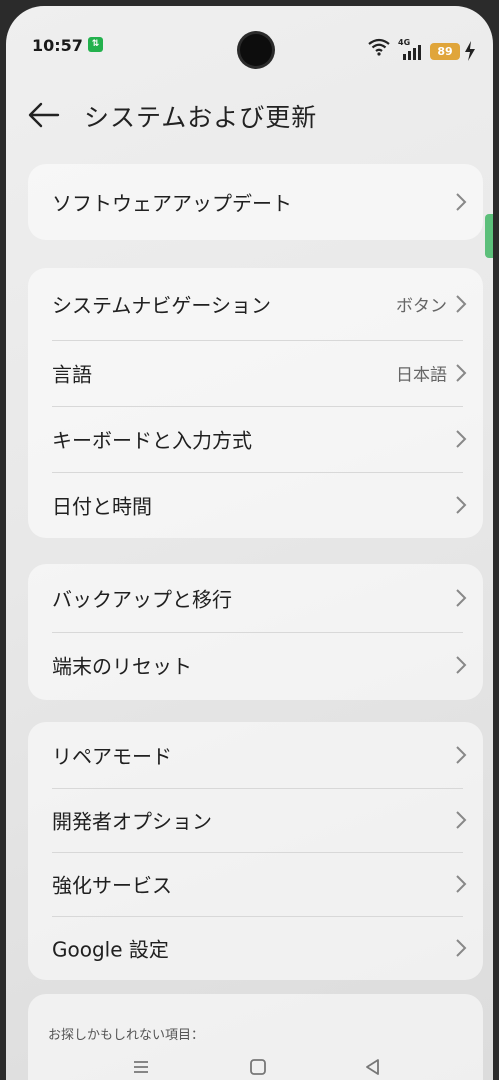  Describe the element at coordinates (255, 373) in the screenshot. I see `language-item: 言語 日本語` at that location.